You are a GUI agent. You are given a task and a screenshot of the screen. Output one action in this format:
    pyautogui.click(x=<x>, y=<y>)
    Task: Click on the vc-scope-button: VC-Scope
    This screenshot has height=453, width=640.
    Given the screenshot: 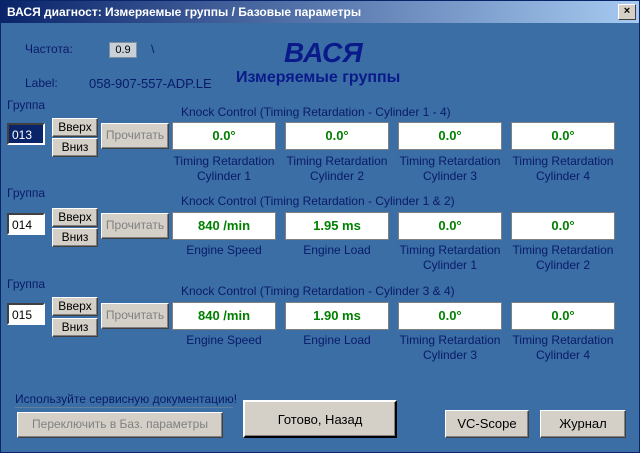 What is the action you would take?
    pyautogui.click(x=487, y=424)
    